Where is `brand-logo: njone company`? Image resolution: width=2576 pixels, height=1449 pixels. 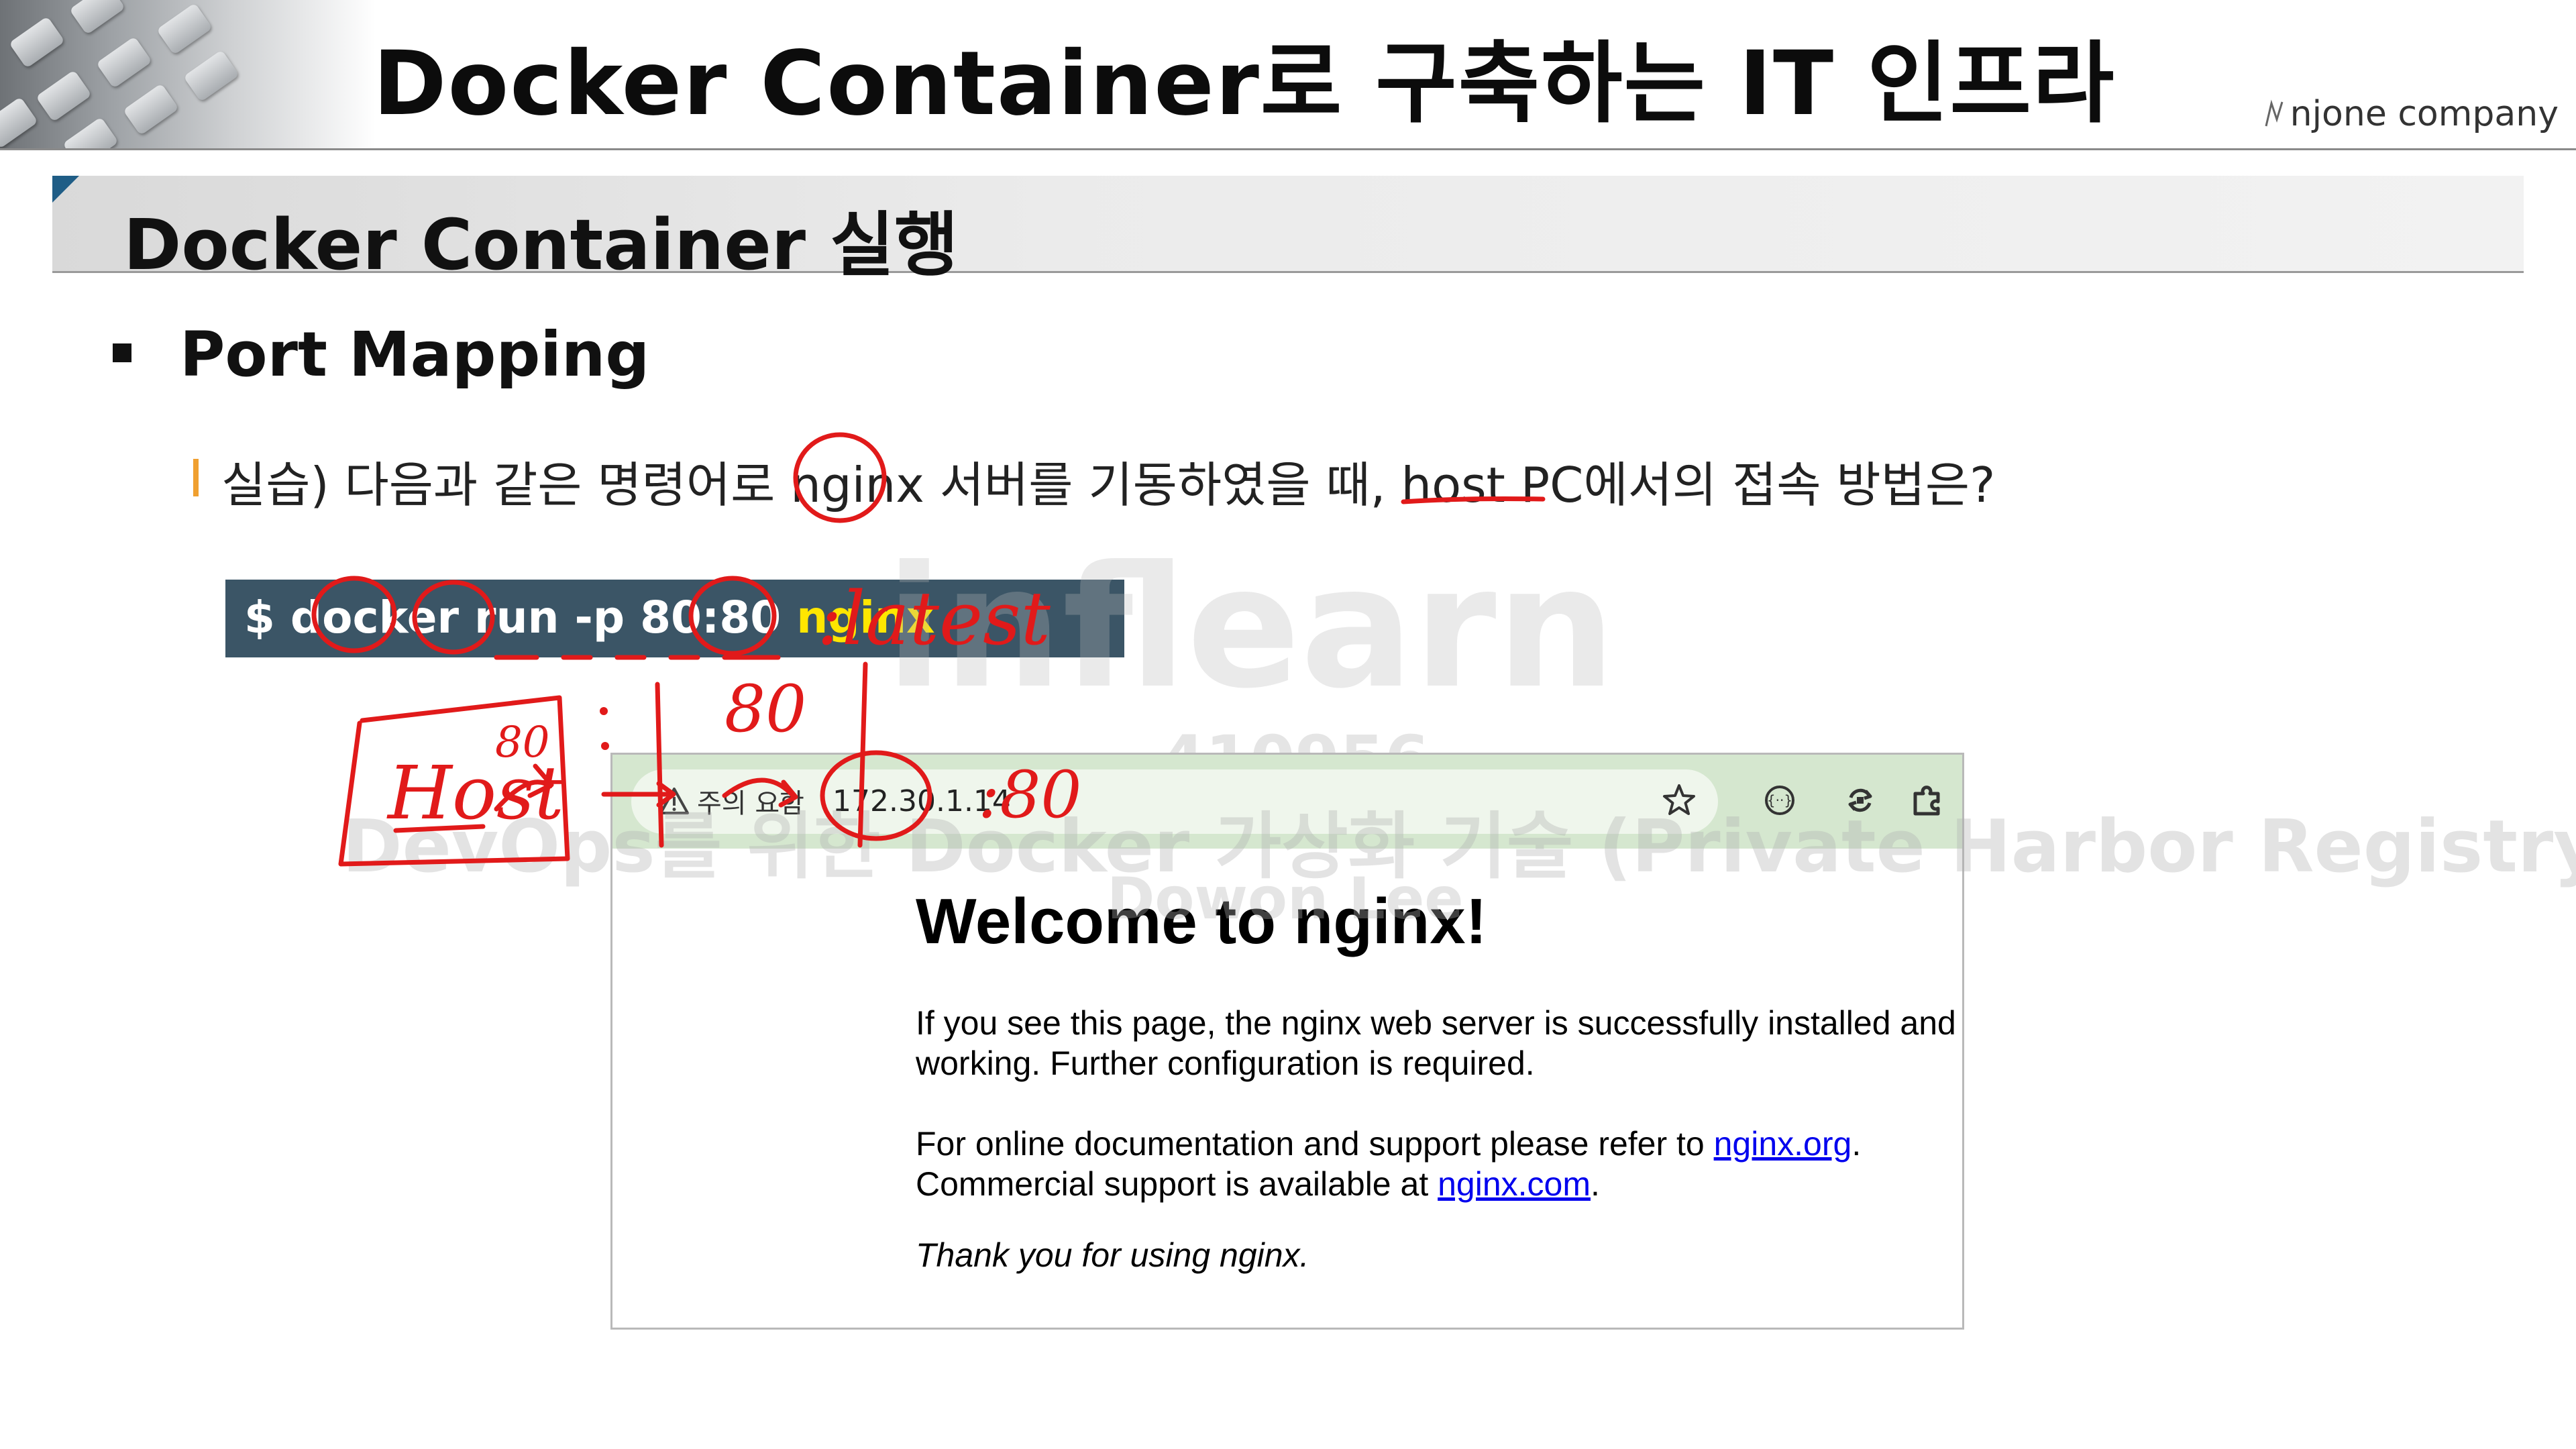 brand-logo: njone company is located at coordinates (2410, 114).